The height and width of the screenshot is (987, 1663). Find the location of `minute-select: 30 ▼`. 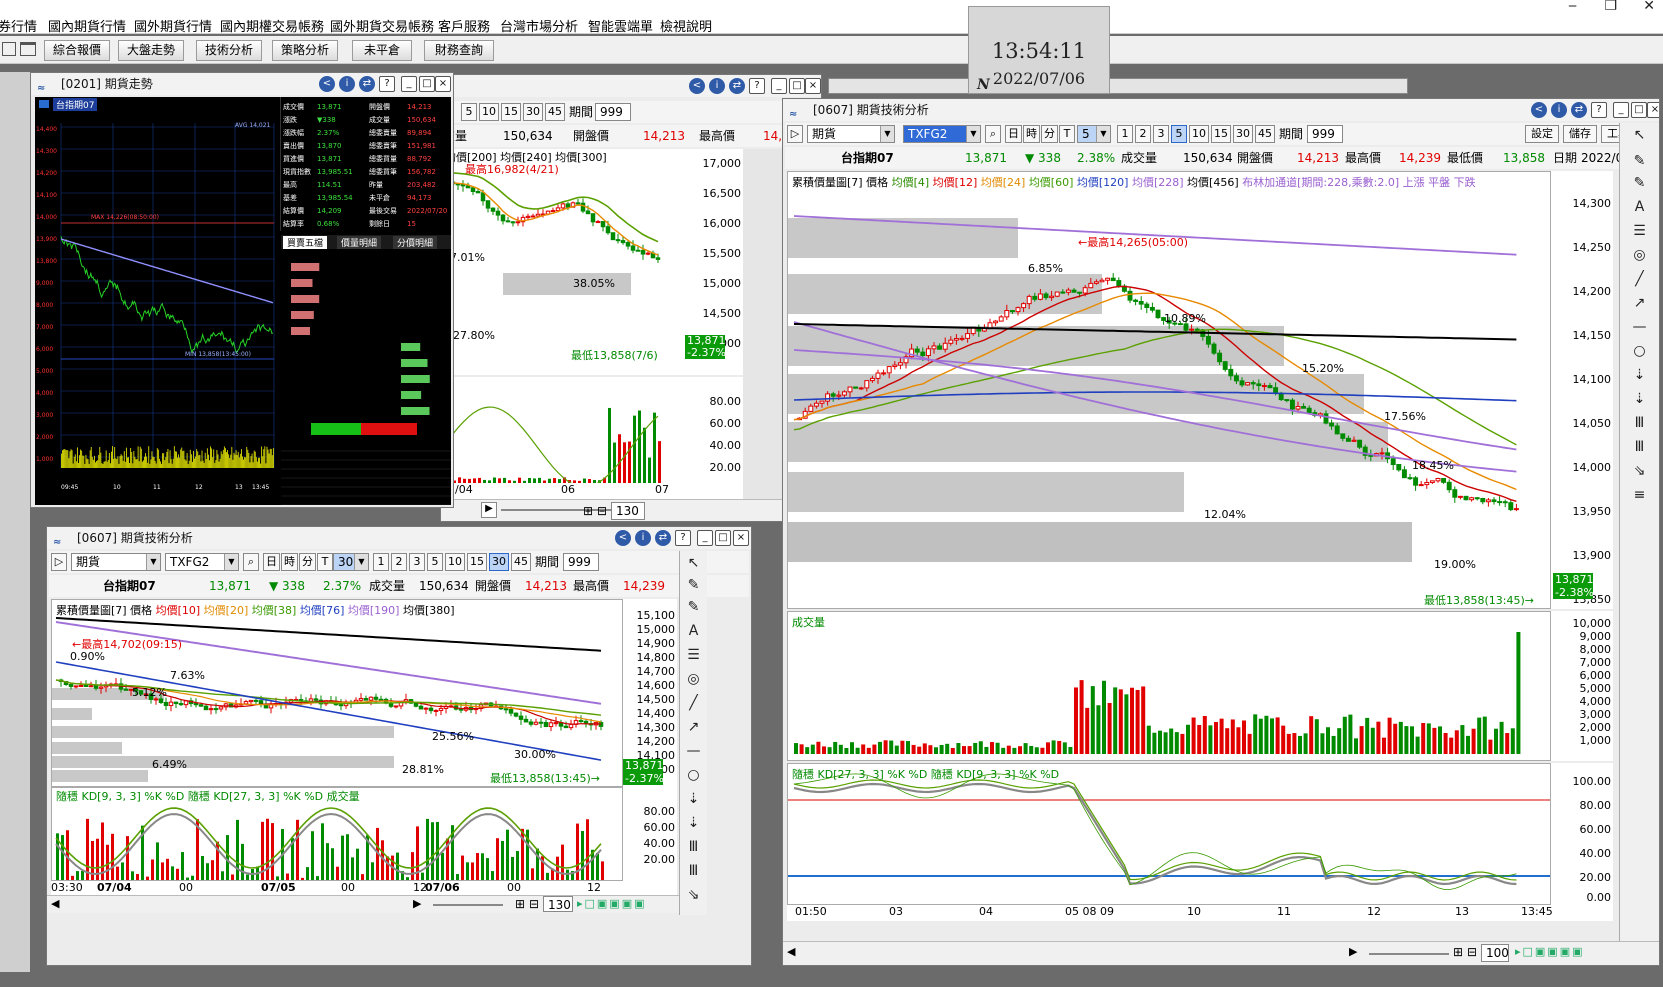

minute-select: 30 ▼ is located at coordinates (351, 562).